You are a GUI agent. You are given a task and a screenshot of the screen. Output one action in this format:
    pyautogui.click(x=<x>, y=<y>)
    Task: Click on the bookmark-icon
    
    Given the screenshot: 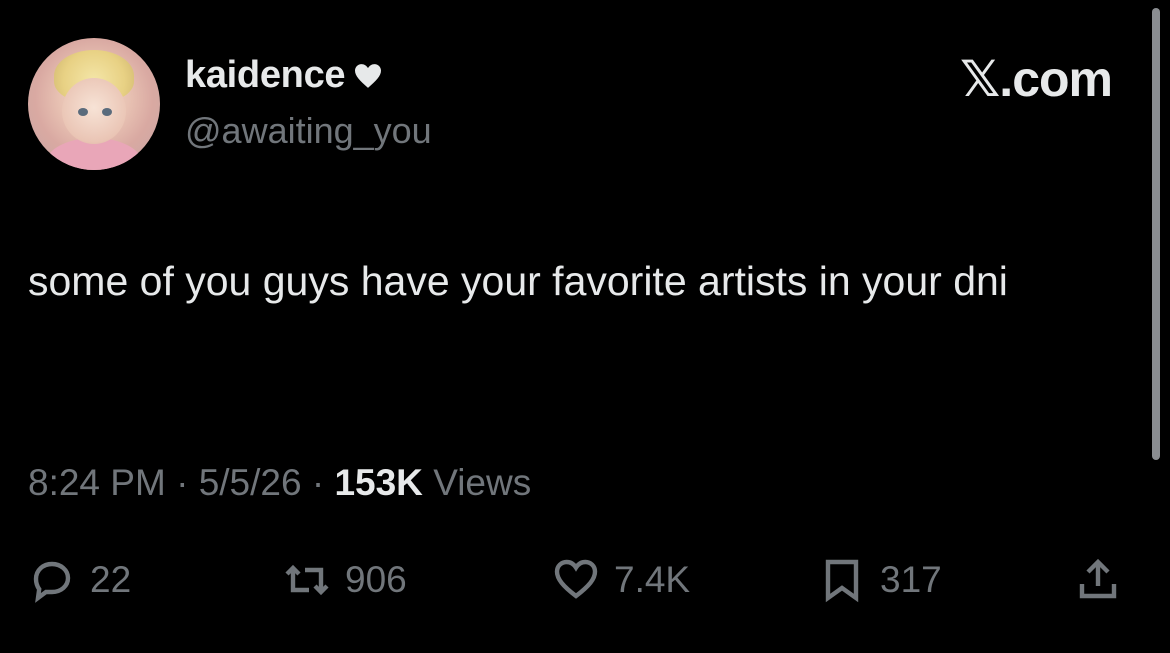 What is the action you would take?
    pyautogui.click(x=842, y=581)
    